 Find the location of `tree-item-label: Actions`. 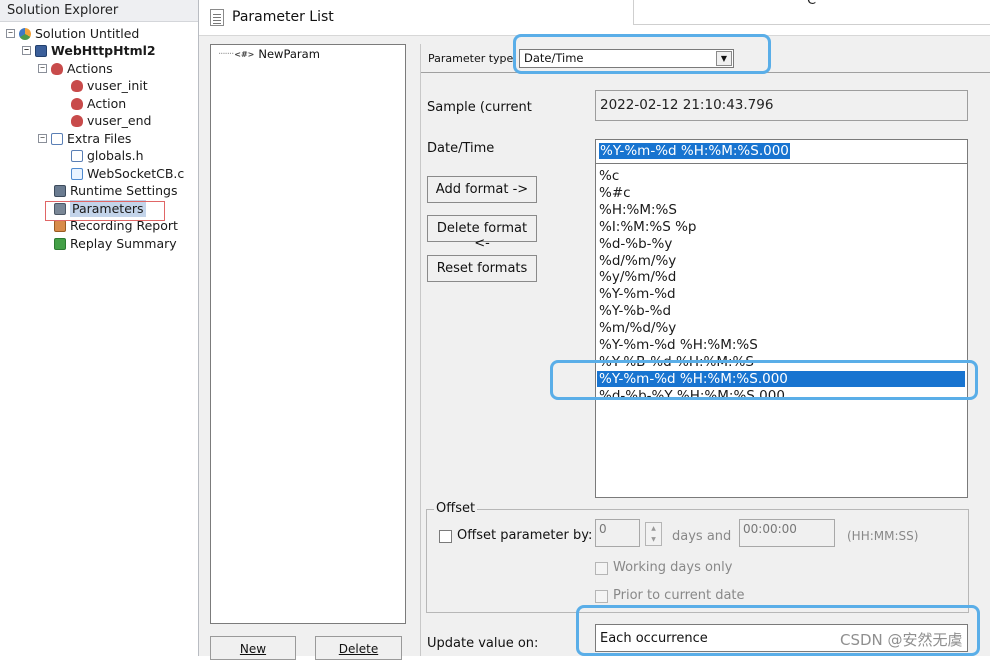

tree-item-label: Actions is located at coordinates (90, 68).